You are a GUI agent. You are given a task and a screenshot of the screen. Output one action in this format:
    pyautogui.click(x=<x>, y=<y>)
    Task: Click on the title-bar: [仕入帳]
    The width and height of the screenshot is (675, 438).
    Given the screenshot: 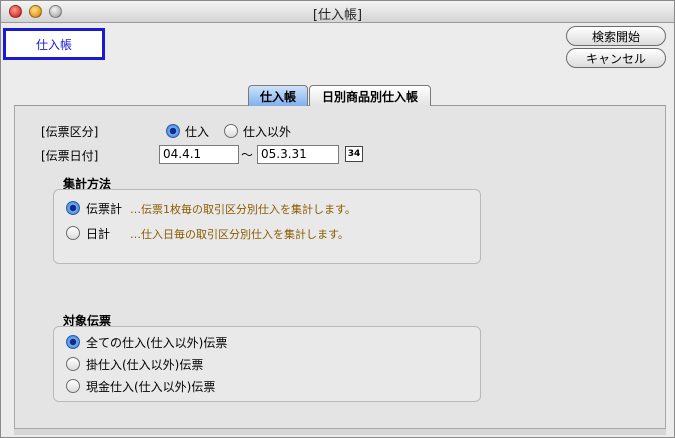 What is the action you would take?
    pyautogui.click(x=337, y=12)
    